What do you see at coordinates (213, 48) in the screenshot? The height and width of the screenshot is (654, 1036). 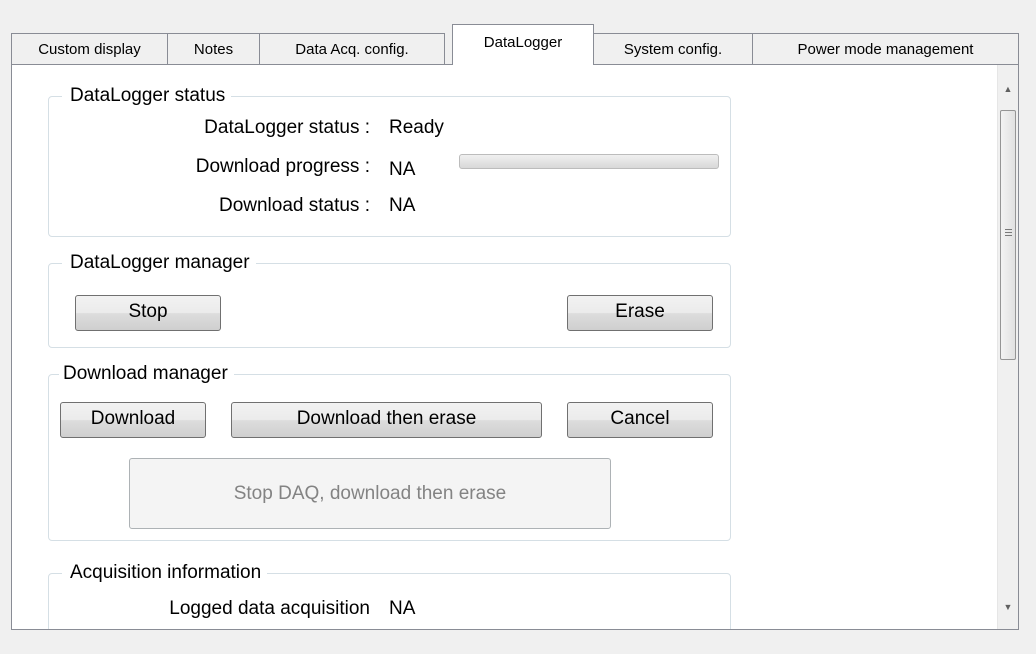 I see `tab-notes: Notes` at bounding box center [213, 48].